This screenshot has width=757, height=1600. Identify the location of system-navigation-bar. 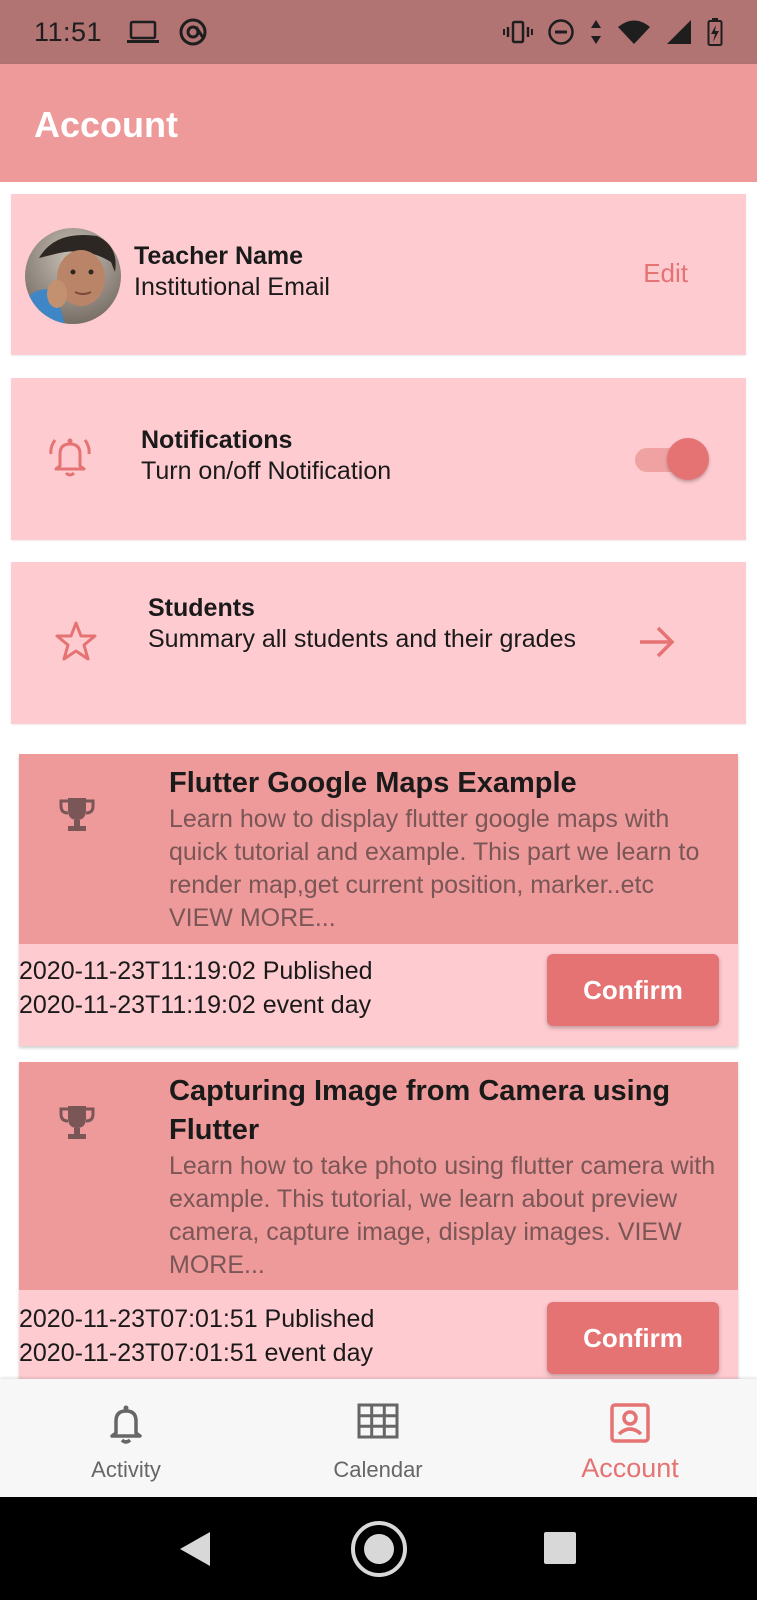
(378, 1548).